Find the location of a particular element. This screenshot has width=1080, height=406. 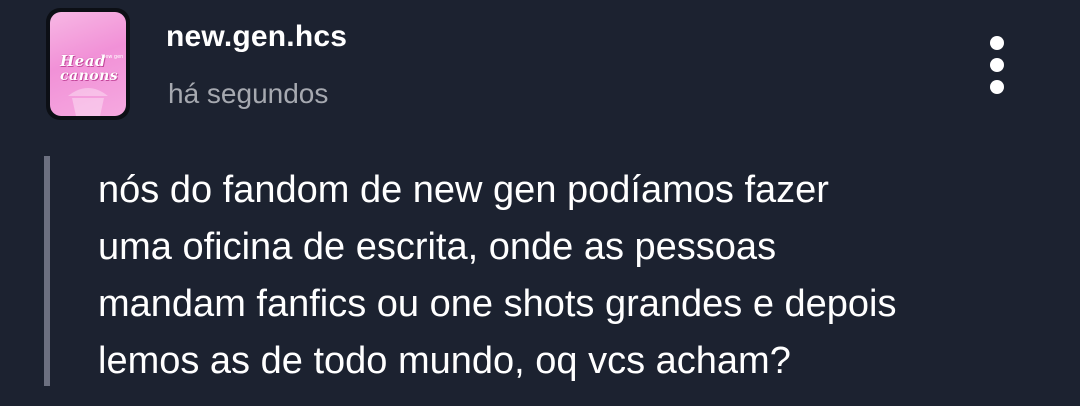

cupcake-icon is located at coordinates (88, 102).